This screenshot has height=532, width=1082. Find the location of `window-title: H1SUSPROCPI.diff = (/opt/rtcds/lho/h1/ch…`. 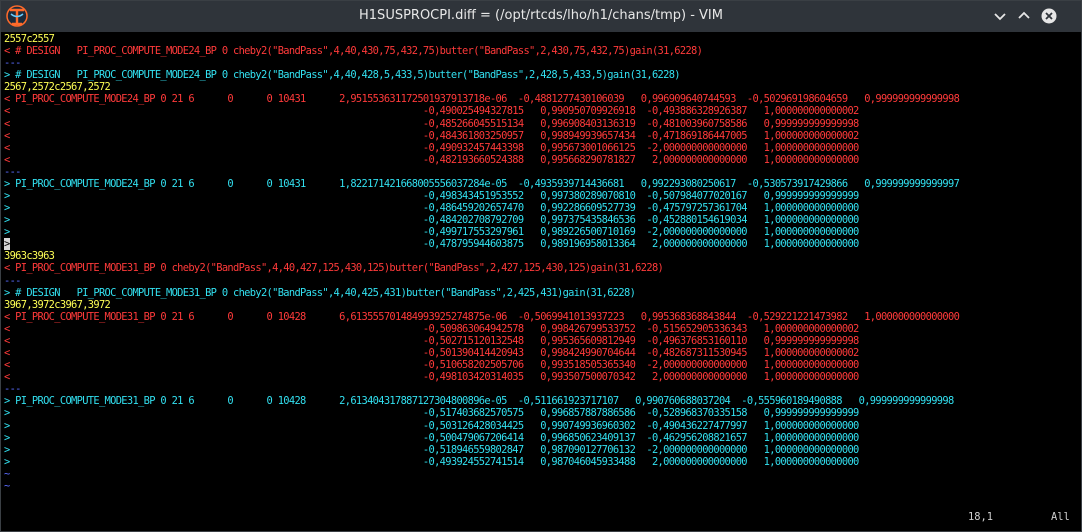

window-title: H1SUSPROCPI.diff = (/opt/rtcds/lho/h1/ch… is located at coordinates (541, 15).